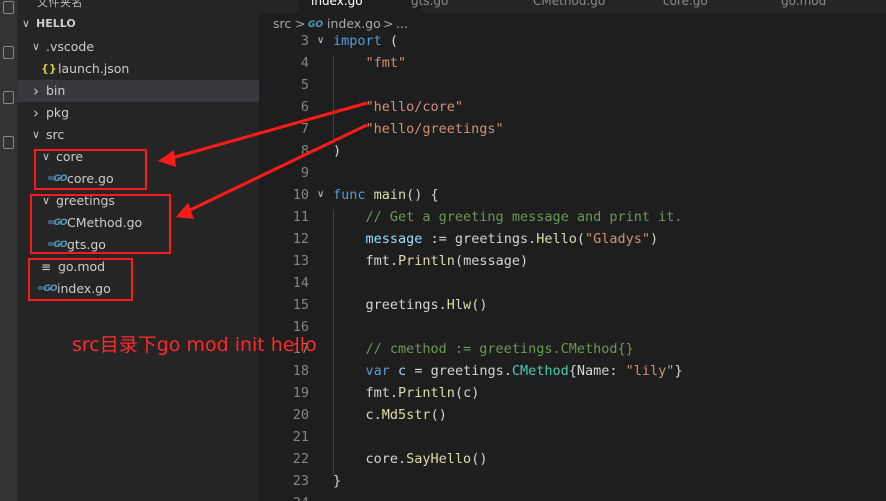  I want to click on line-number: 6, so click(304, 107).